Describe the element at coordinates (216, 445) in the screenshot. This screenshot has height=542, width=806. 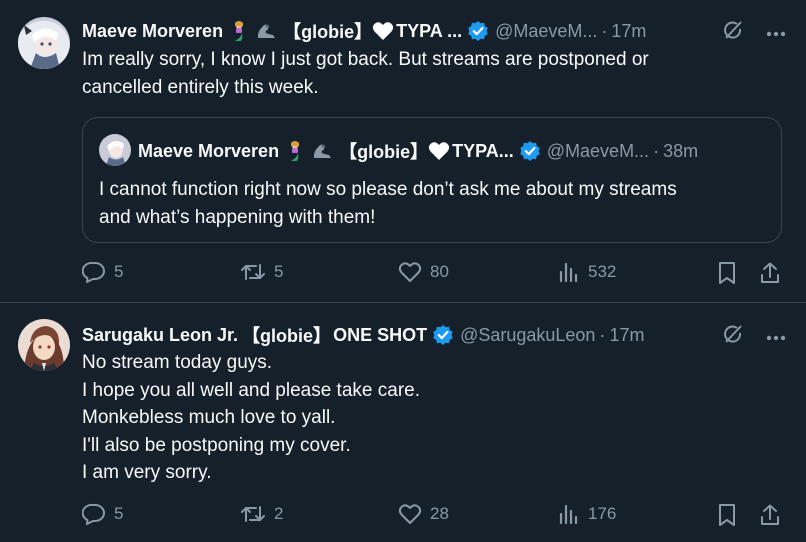
I see `tweet-text-line: I'll also be postponing my cover.` at that location.